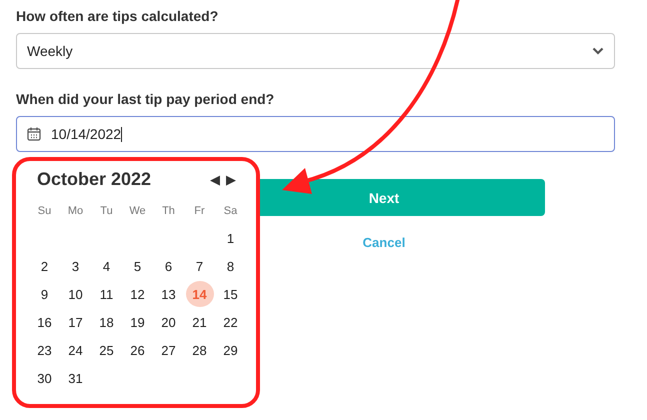 The height and width of the screenshot is (420, 647). Describe the element at coordinates (137, 211) in the screenshot. I see `weekday-label: We` at that location.